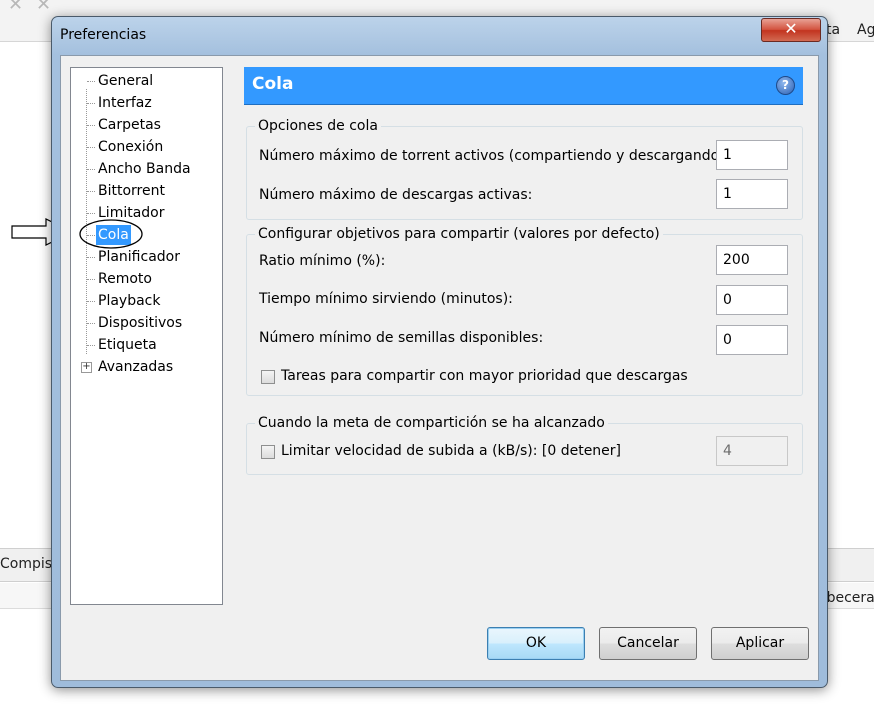 The width and height of the screenshot is (874, 709). Describe the element at coordinates (396, 195) in the screenshot. I see `max-downloads-label: Número máximo de descargas activas:` at that location.